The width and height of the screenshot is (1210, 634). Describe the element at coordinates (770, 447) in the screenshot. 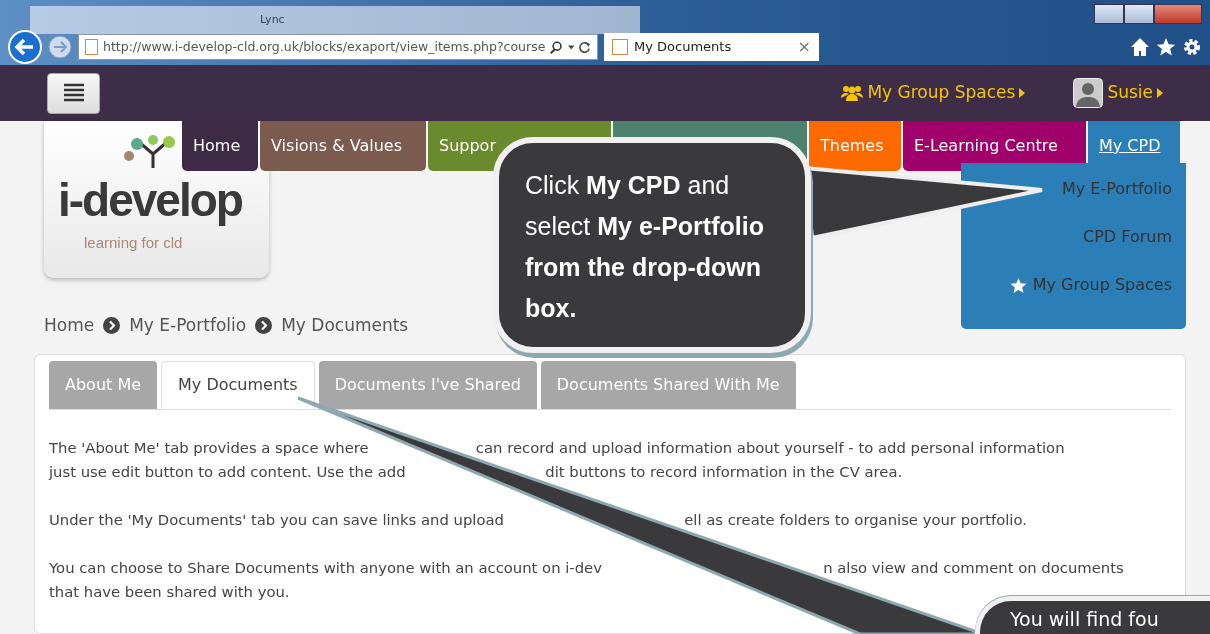

I see `paragraph-text: can record and upload information about yourself - to add personal information` at that location.